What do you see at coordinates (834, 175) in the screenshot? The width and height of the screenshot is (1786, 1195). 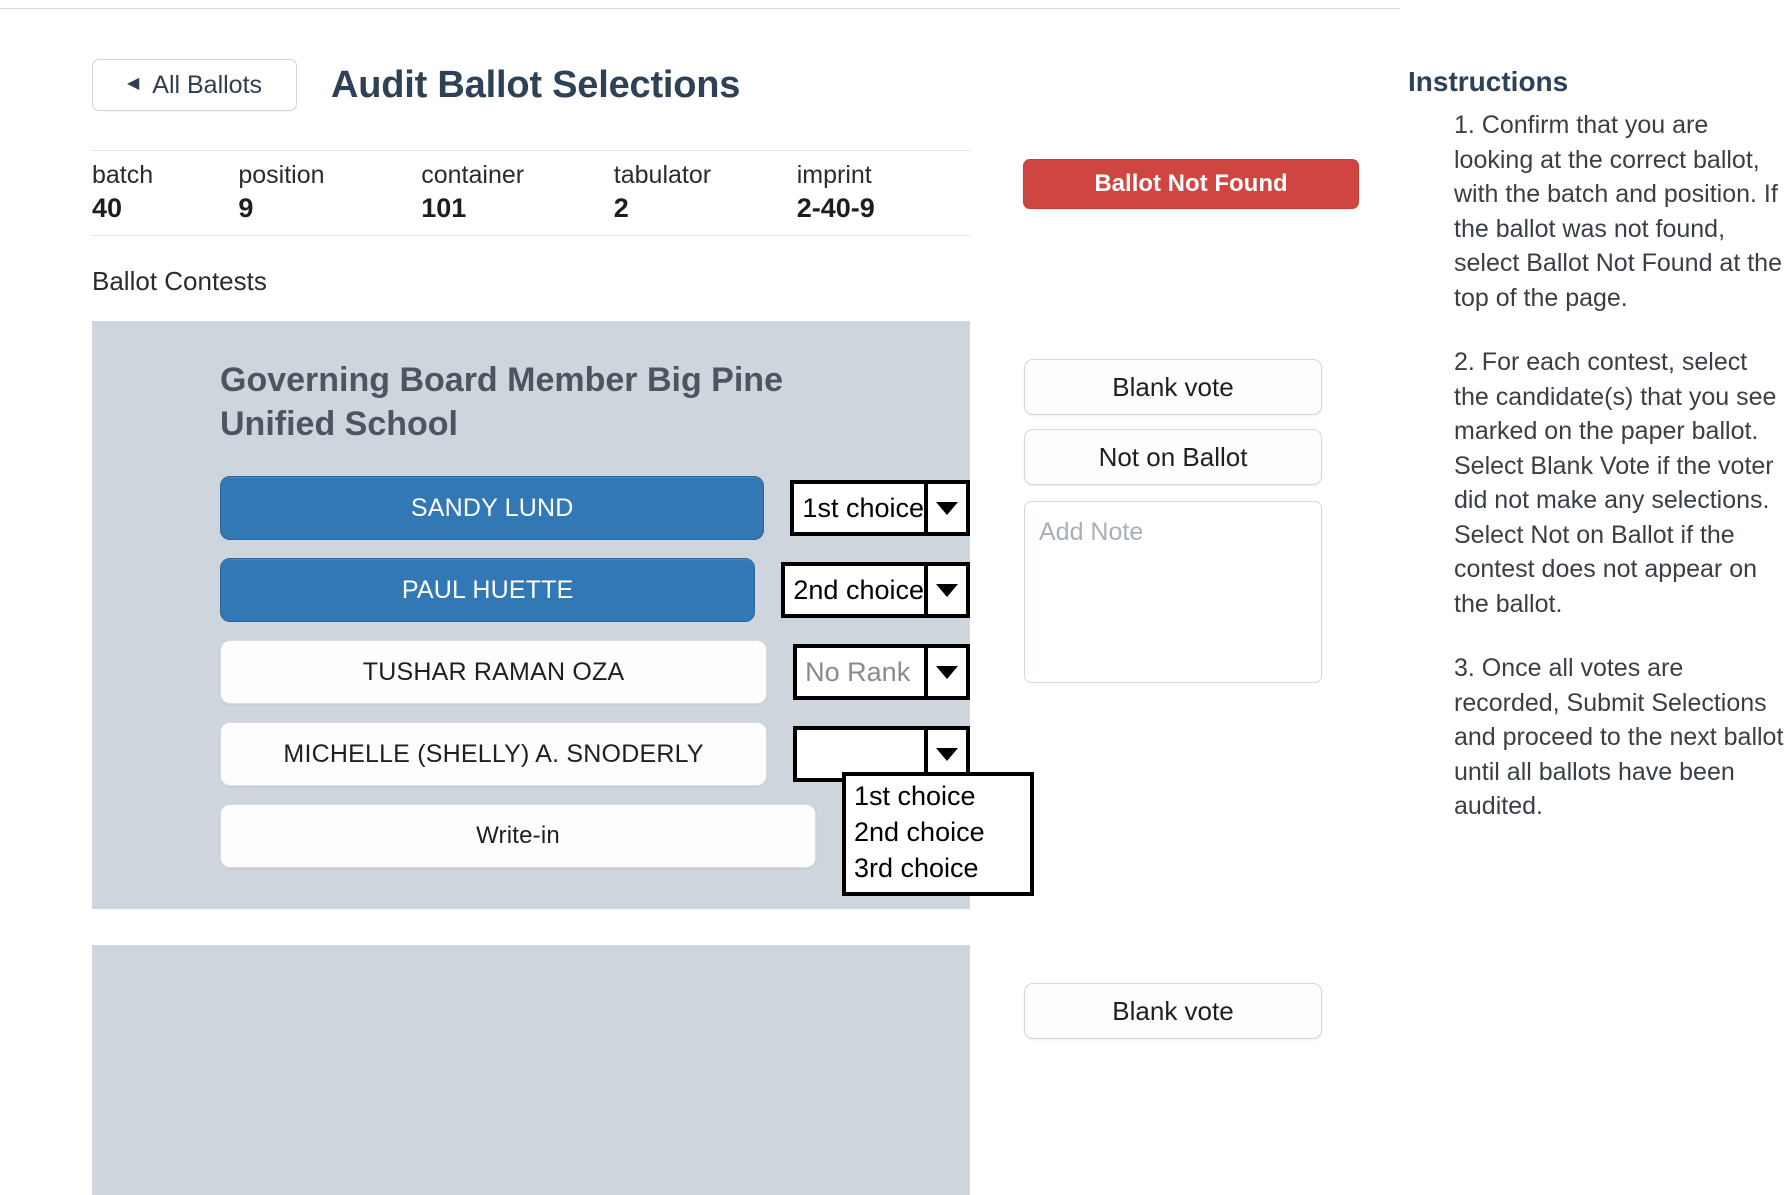 I see `meta-label-imprint: imprint` at bounding box center [834, 175].